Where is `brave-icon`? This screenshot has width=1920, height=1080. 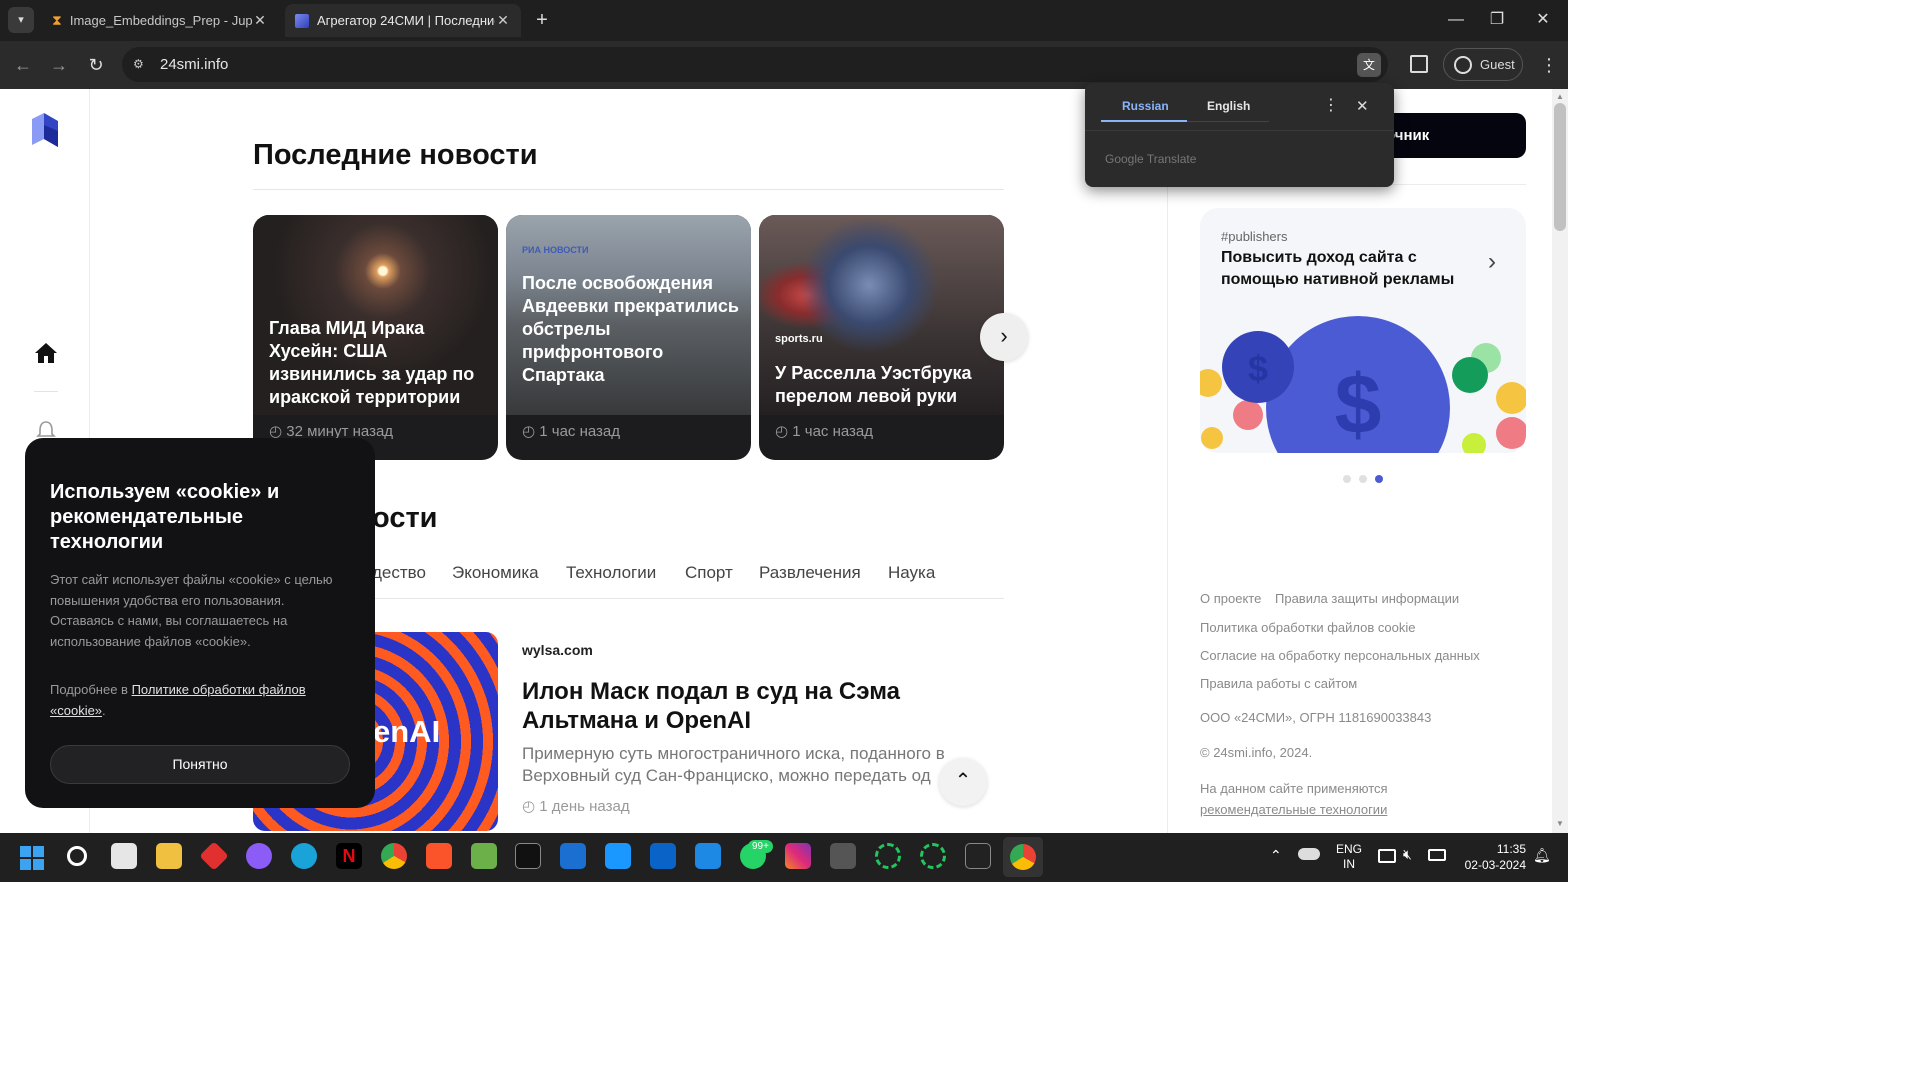
brave-icon is located at coordinates (439, 856).